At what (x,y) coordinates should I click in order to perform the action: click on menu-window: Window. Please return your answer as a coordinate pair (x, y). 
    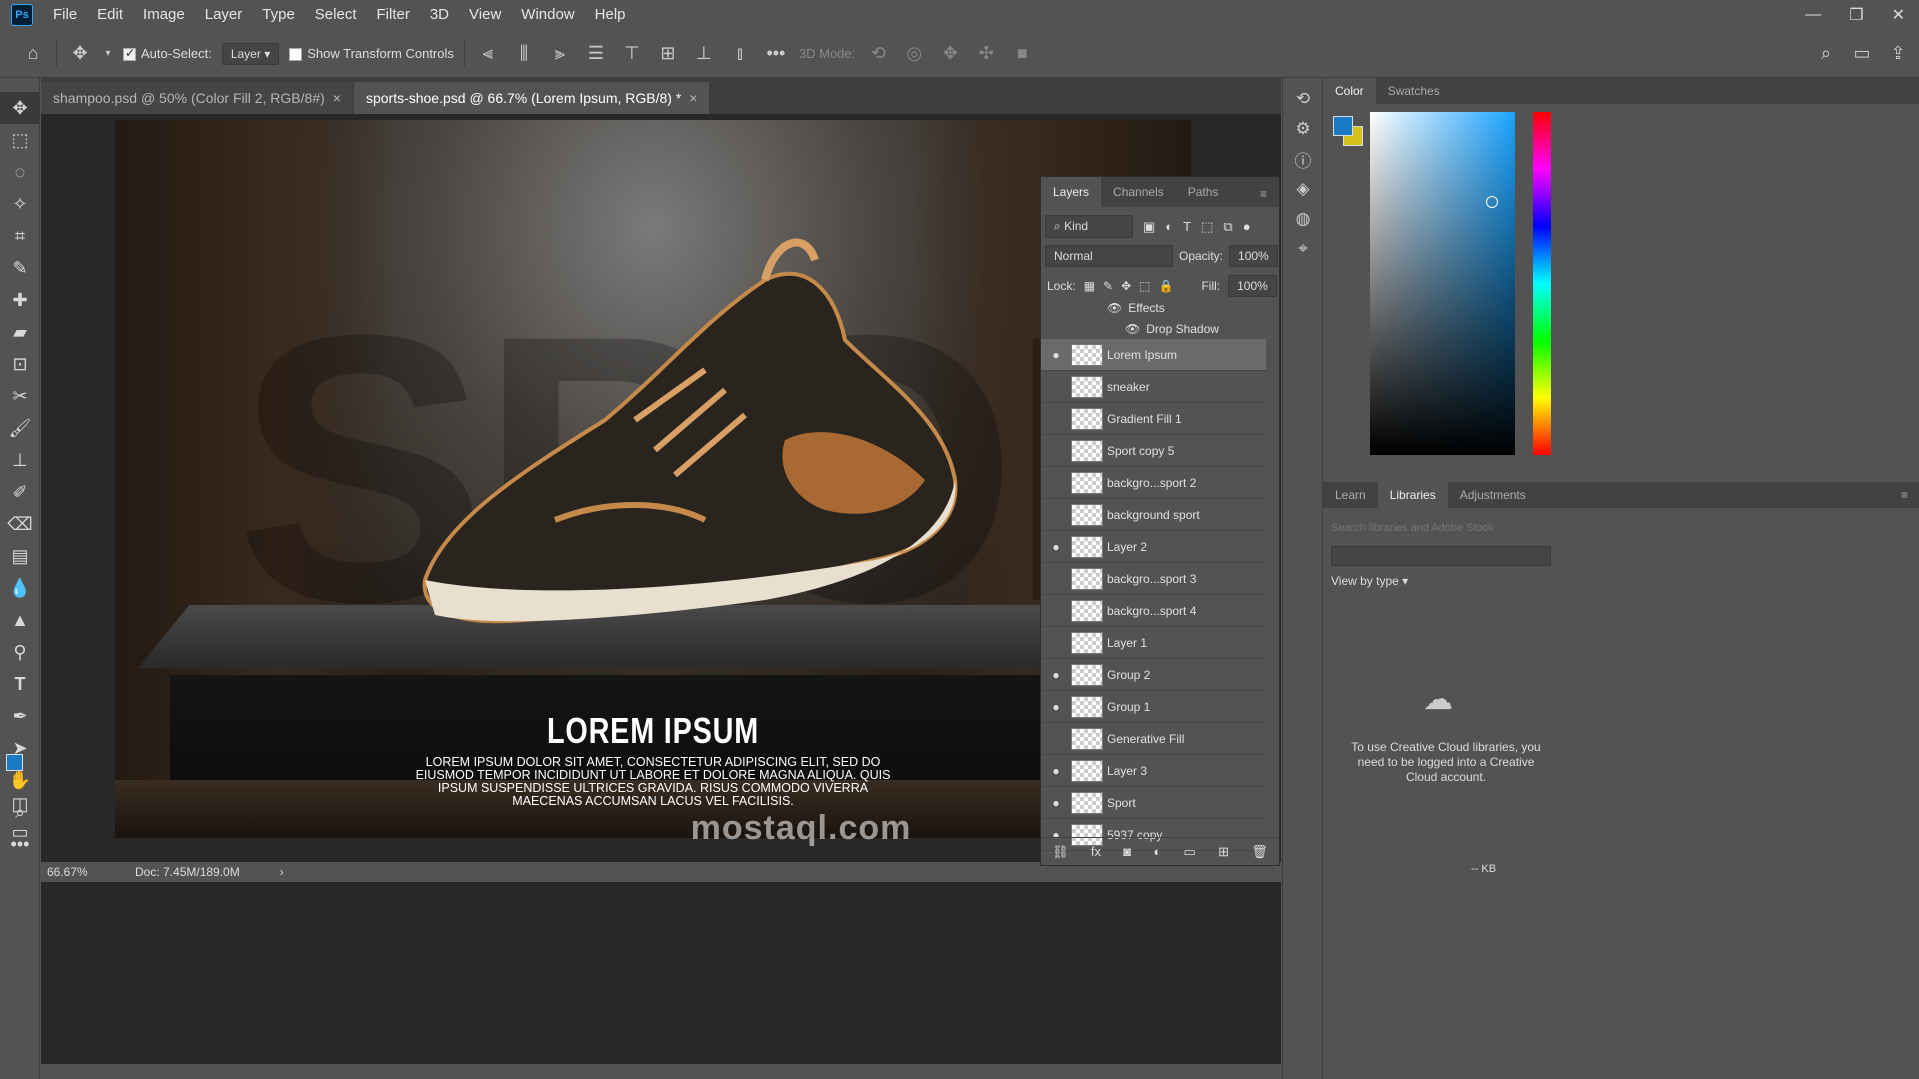
    Looking at the image, I should click on (547, 15).